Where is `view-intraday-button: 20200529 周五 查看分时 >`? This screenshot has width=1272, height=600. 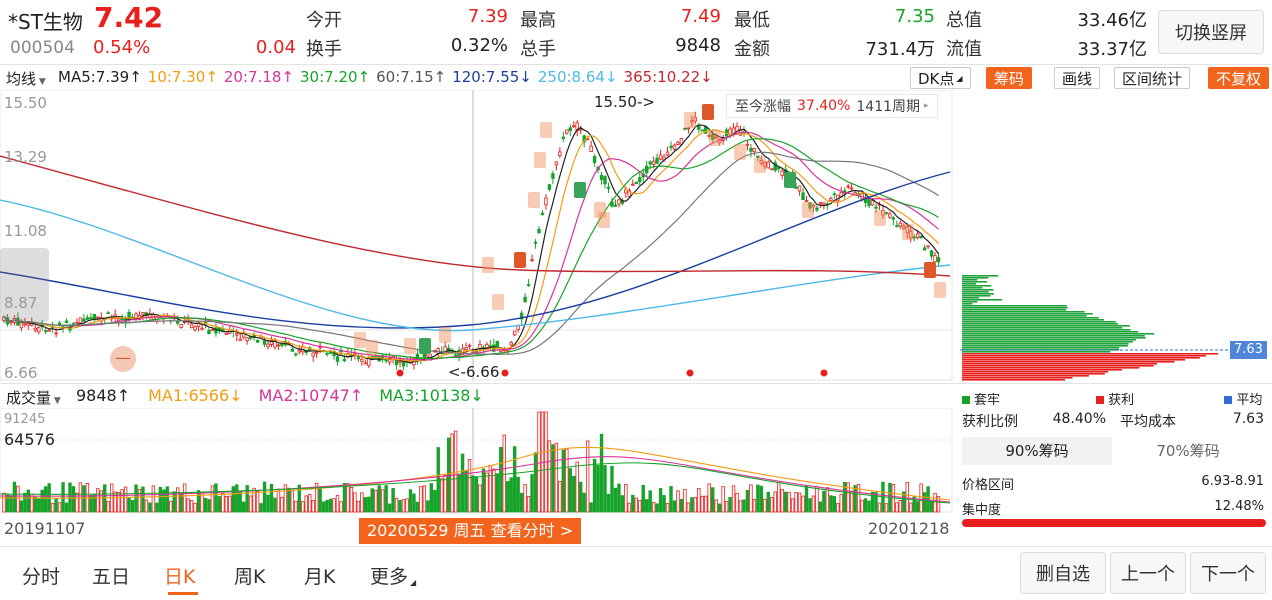
view-intraday-button: 20200529 周五 查看分时 > is located at coordinates (470, 531).